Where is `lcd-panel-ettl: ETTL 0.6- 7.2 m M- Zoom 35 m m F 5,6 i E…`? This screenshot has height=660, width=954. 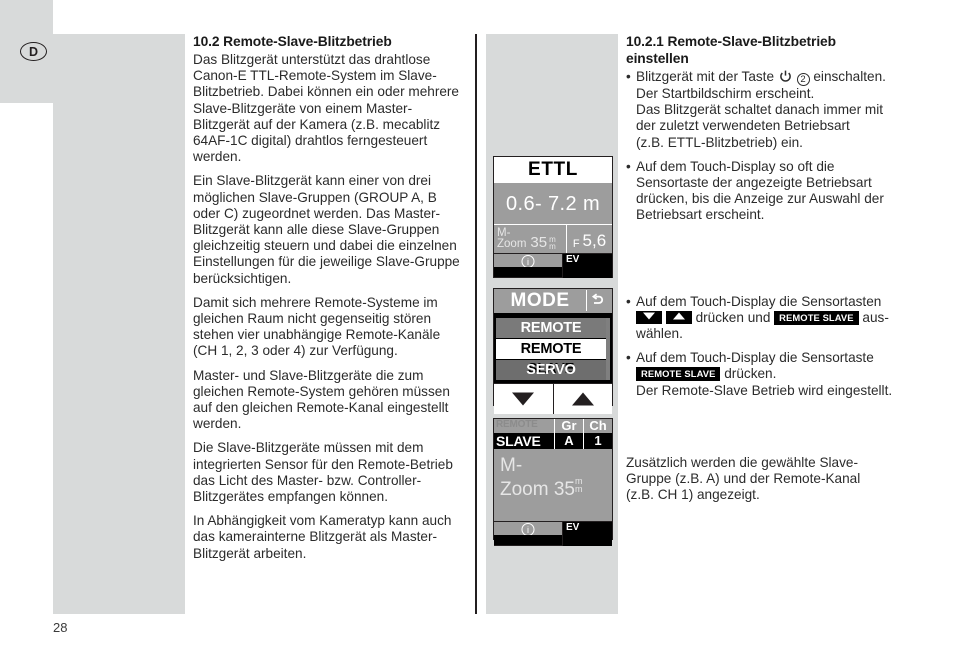
lcd-panel-ettl: ETTL 0.6- 7.2 m M- Zoom 35 m m F 5,6 i E… is located at coordinates (553, 217).